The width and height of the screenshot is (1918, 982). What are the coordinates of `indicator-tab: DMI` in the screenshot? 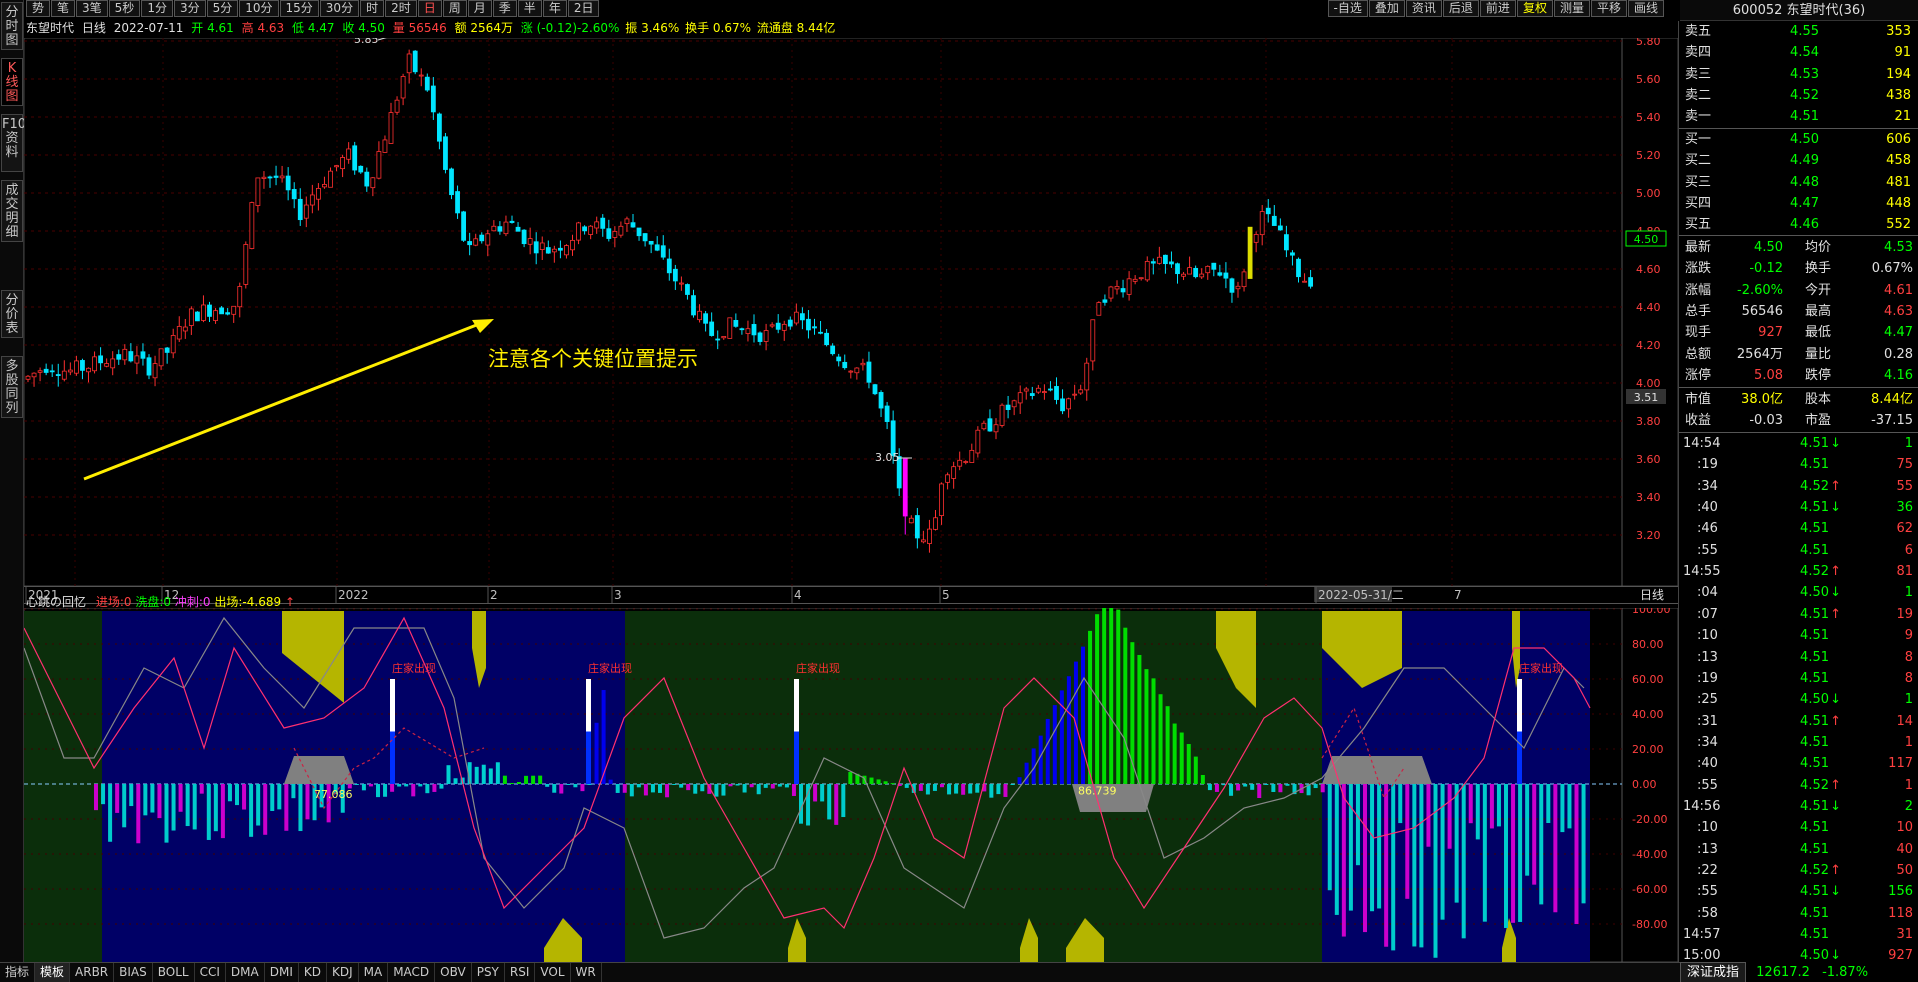 It's located at (282, 972).